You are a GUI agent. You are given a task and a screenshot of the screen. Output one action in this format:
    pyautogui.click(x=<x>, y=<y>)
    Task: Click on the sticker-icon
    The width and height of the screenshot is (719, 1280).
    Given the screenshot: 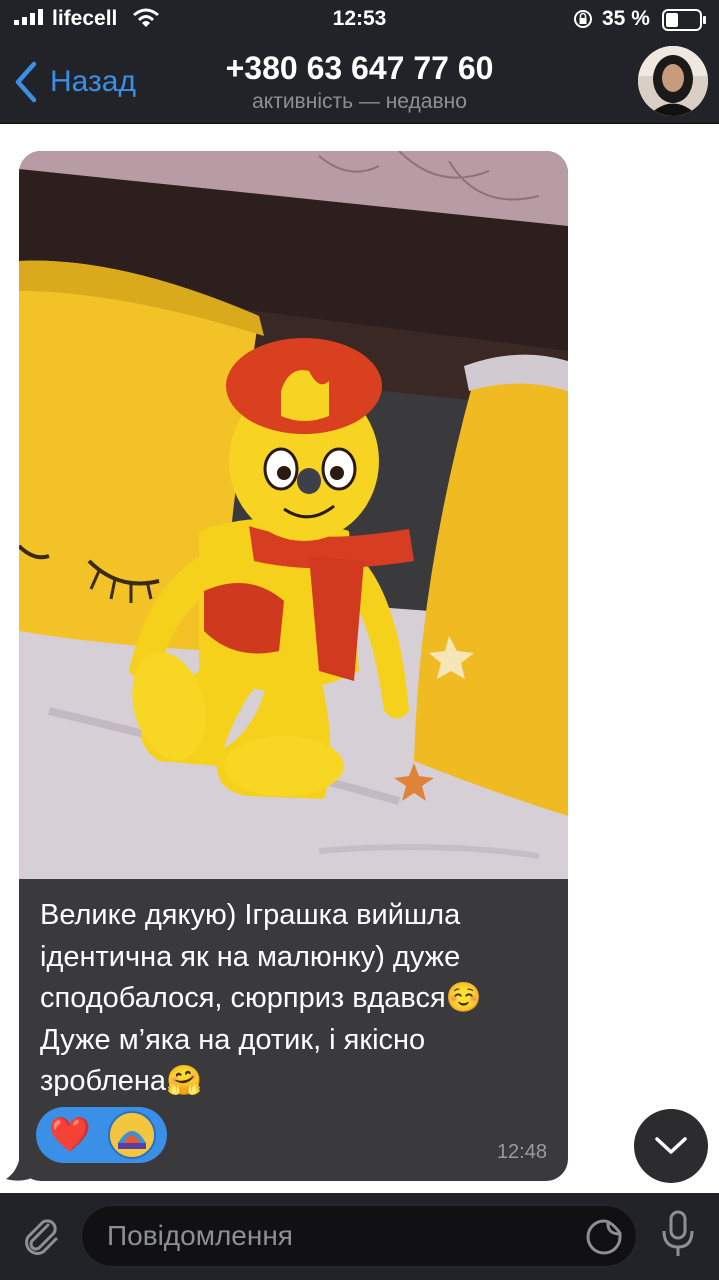 What is the action you would take?
    pyautogui.click(x=604, y=1237)
    